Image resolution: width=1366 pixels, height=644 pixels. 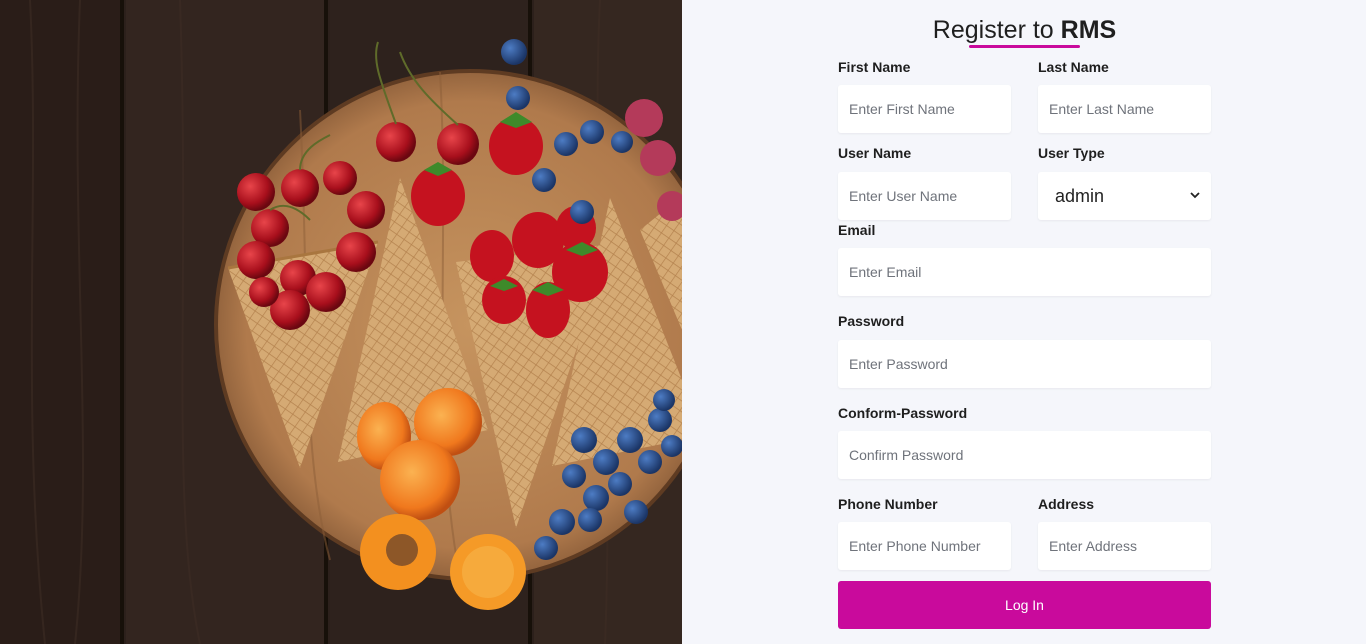 I want to click on user-type-label: User Type, so click(x=1071, y=153).